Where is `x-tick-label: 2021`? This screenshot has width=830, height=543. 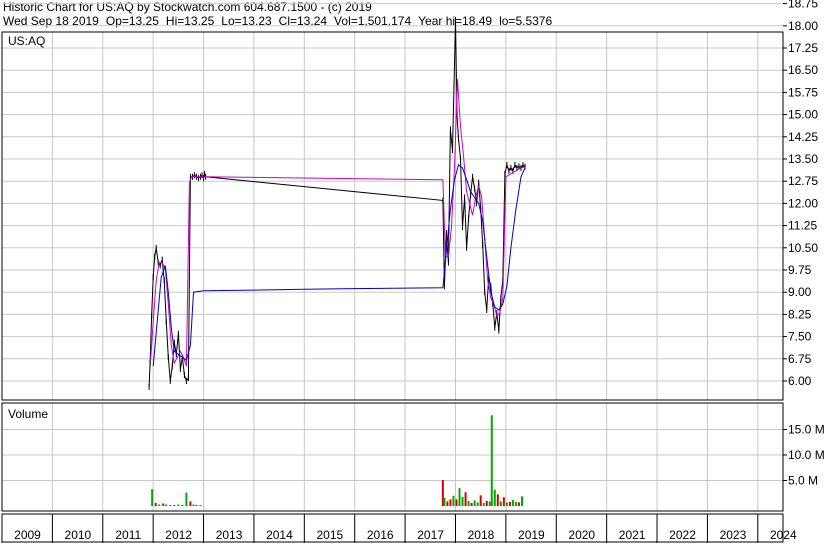
x-tick-label: 2021 is located at coordinates (632, 535).